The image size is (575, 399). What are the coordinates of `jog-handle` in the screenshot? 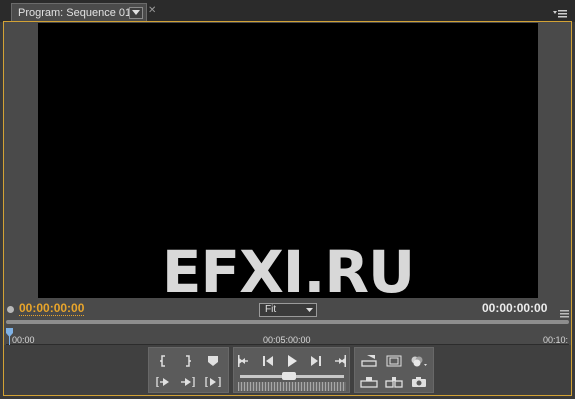 It's located at (289, 376).